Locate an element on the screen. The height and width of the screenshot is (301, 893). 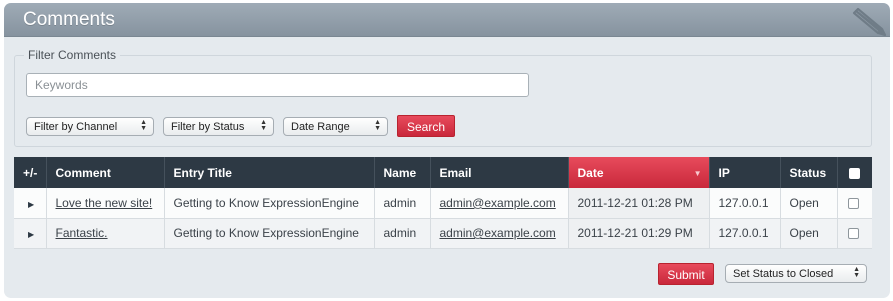
comment-link: Love the new site! is located at coordinates (104, 203).